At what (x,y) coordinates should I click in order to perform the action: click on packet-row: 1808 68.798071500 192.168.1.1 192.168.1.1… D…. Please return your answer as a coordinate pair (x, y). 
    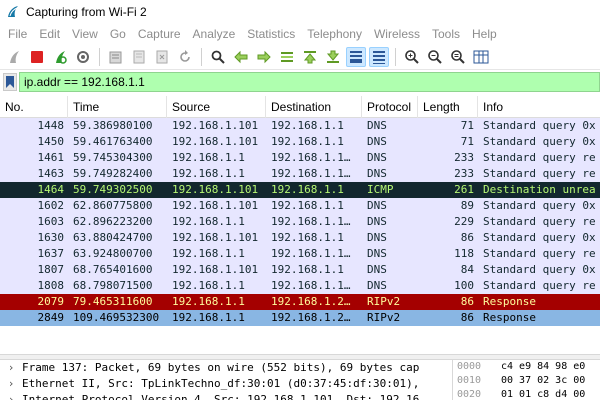
    Looking at the image, I should click on (300, 286).